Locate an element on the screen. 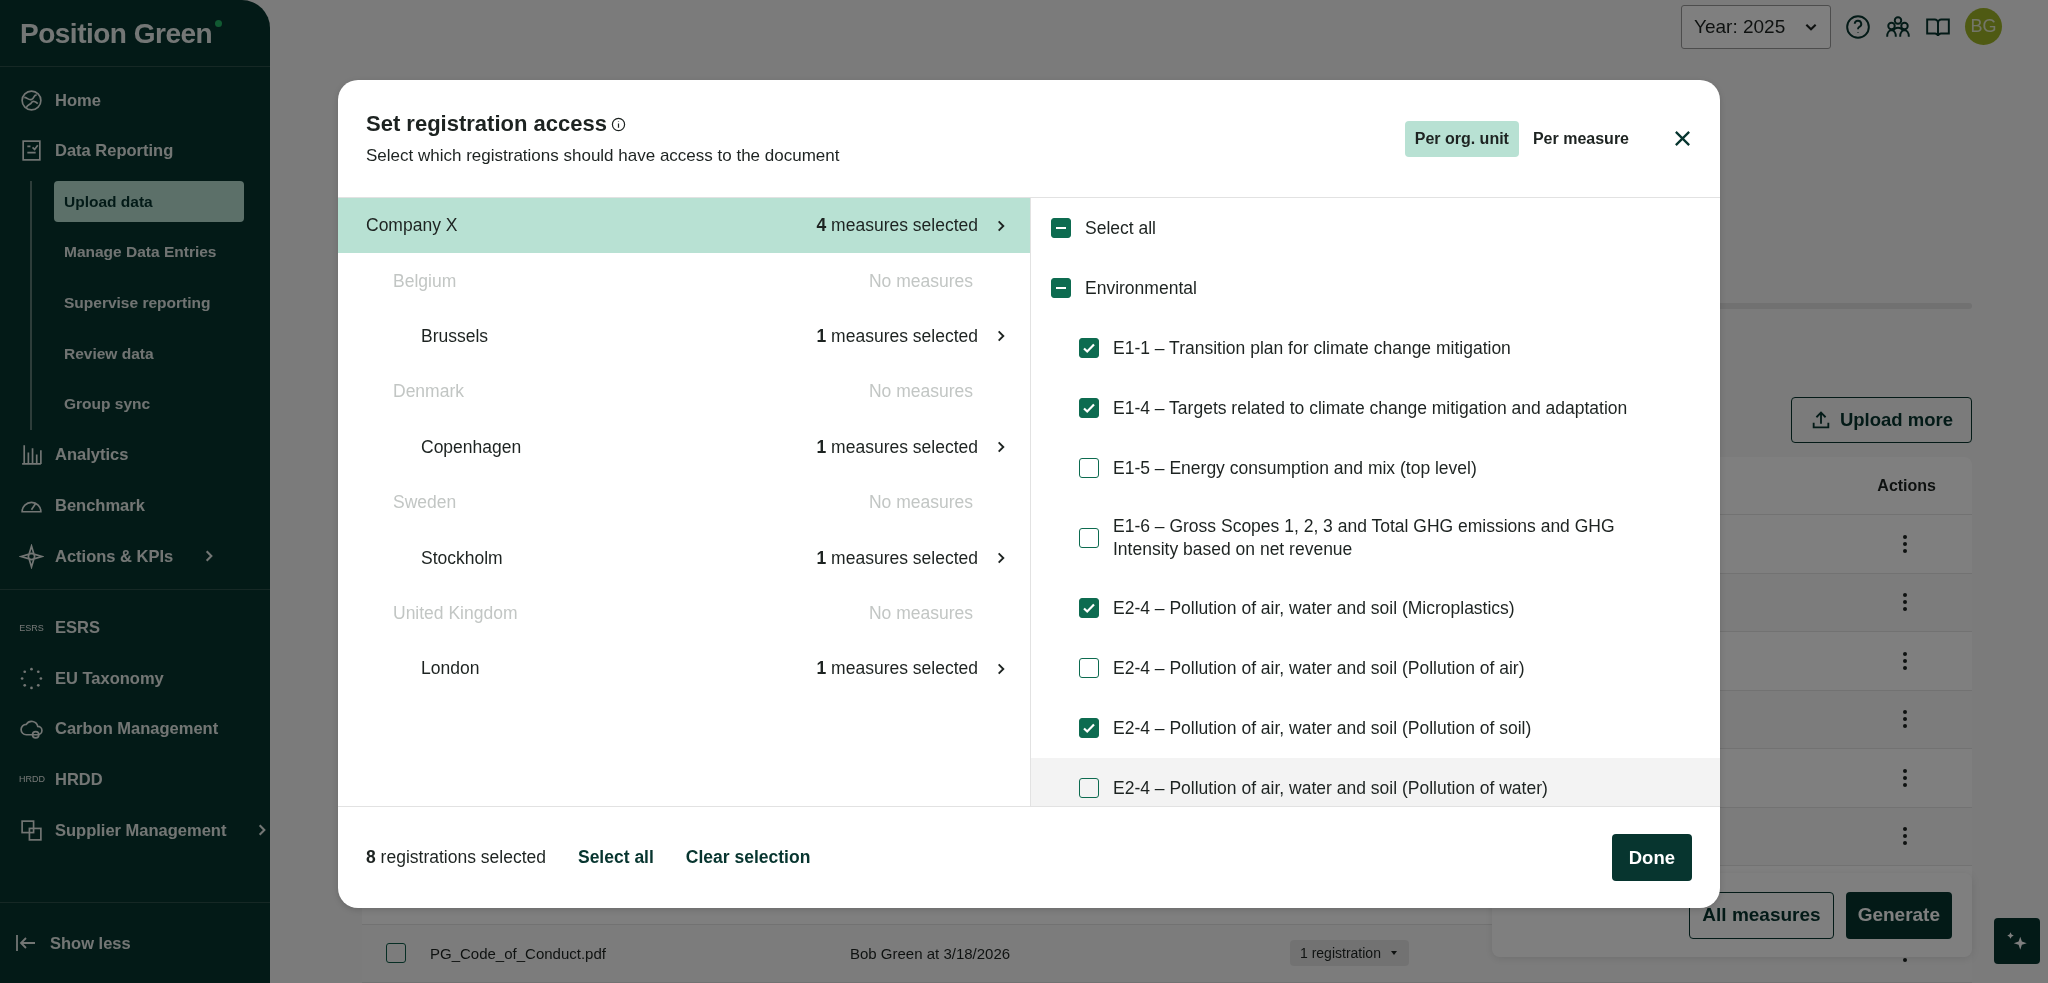 Image resolution: width=2048 pixels, height=983 pixels. checkbox-label: E2-4 – Pollution of air, water and soil (Pollution of air) is located at coordinates (1319, 668).